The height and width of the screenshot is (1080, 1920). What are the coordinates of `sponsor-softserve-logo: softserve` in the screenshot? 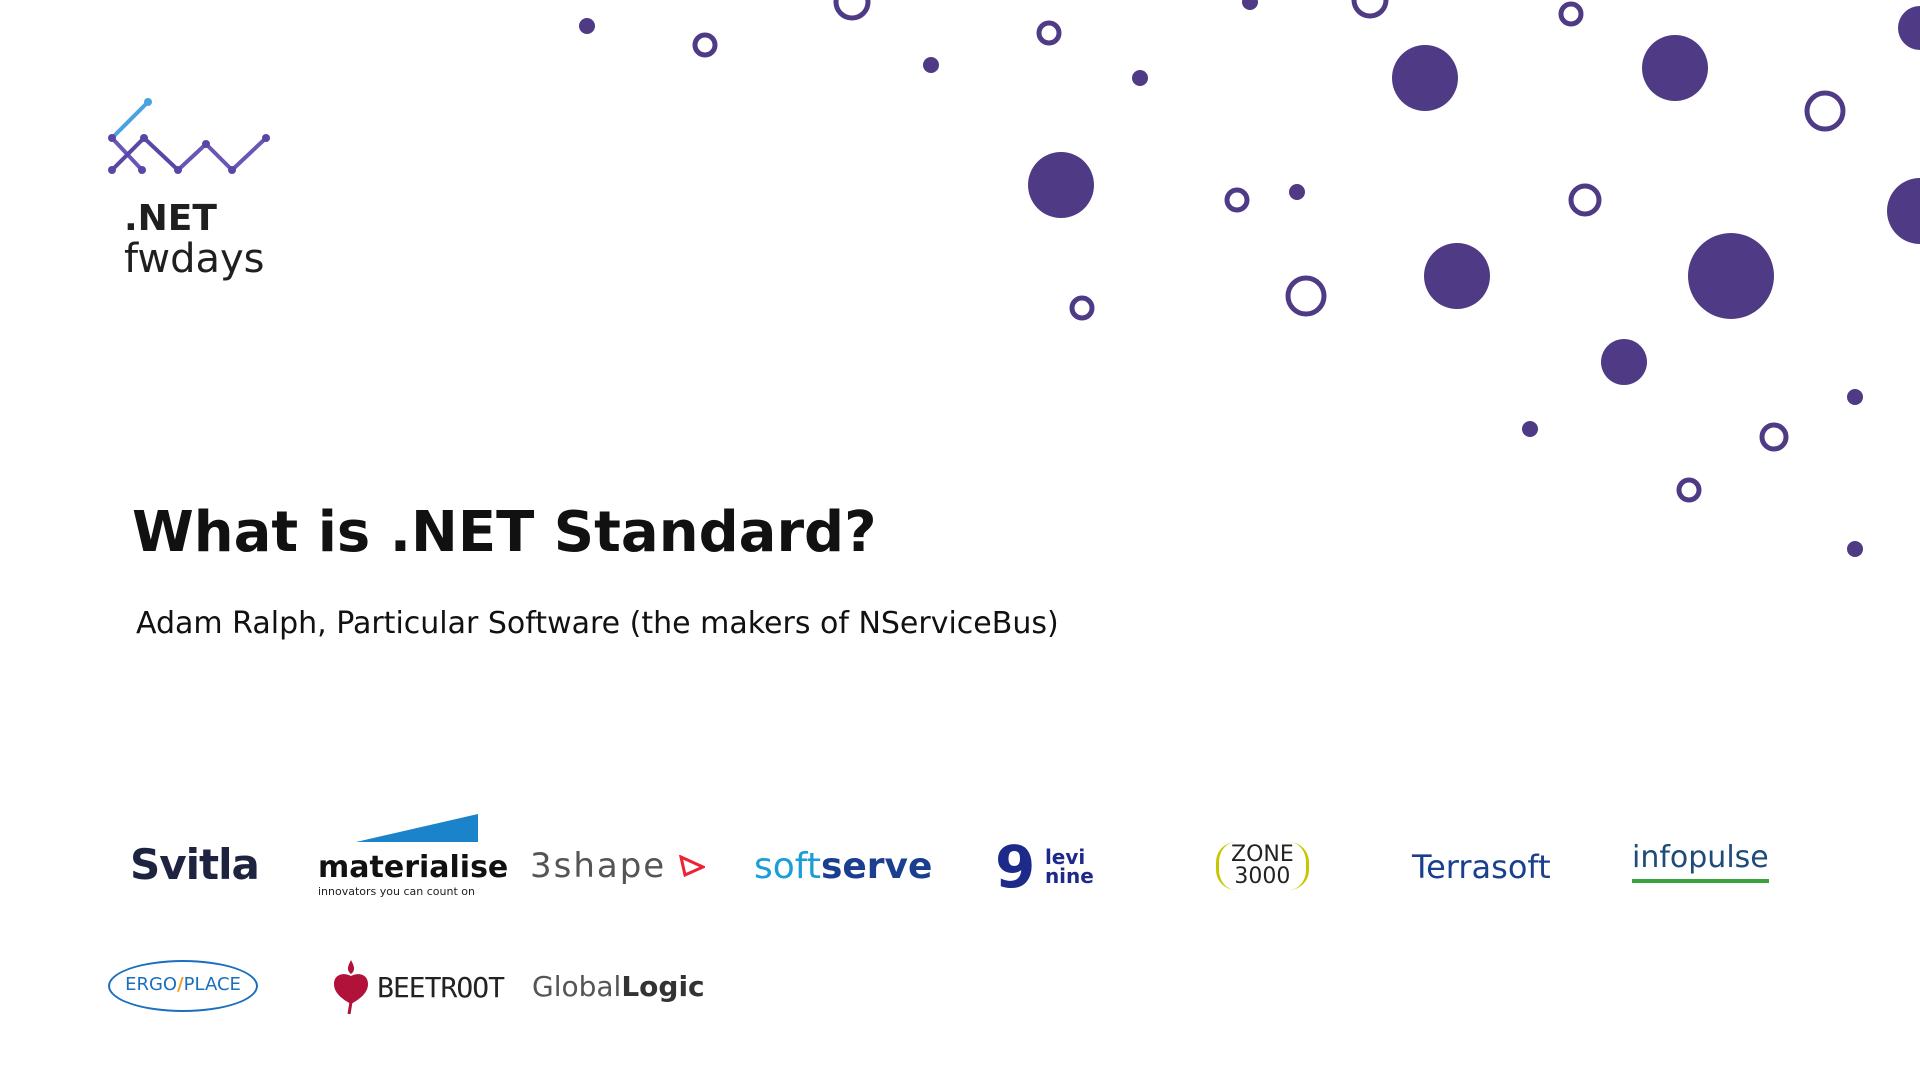 It's located at (843, 866).